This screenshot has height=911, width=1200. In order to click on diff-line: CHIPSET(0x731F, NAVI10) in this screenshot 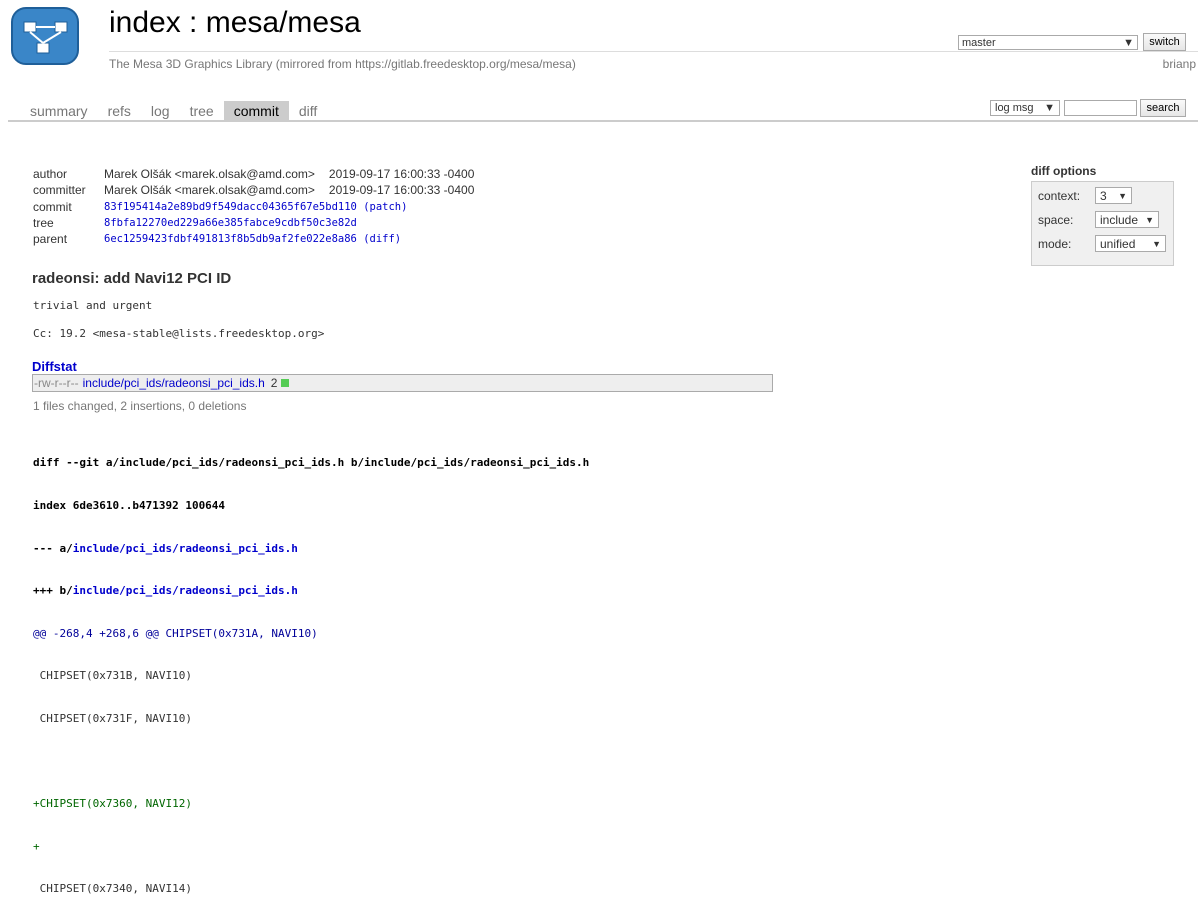, I will do `click(112, 718)`.